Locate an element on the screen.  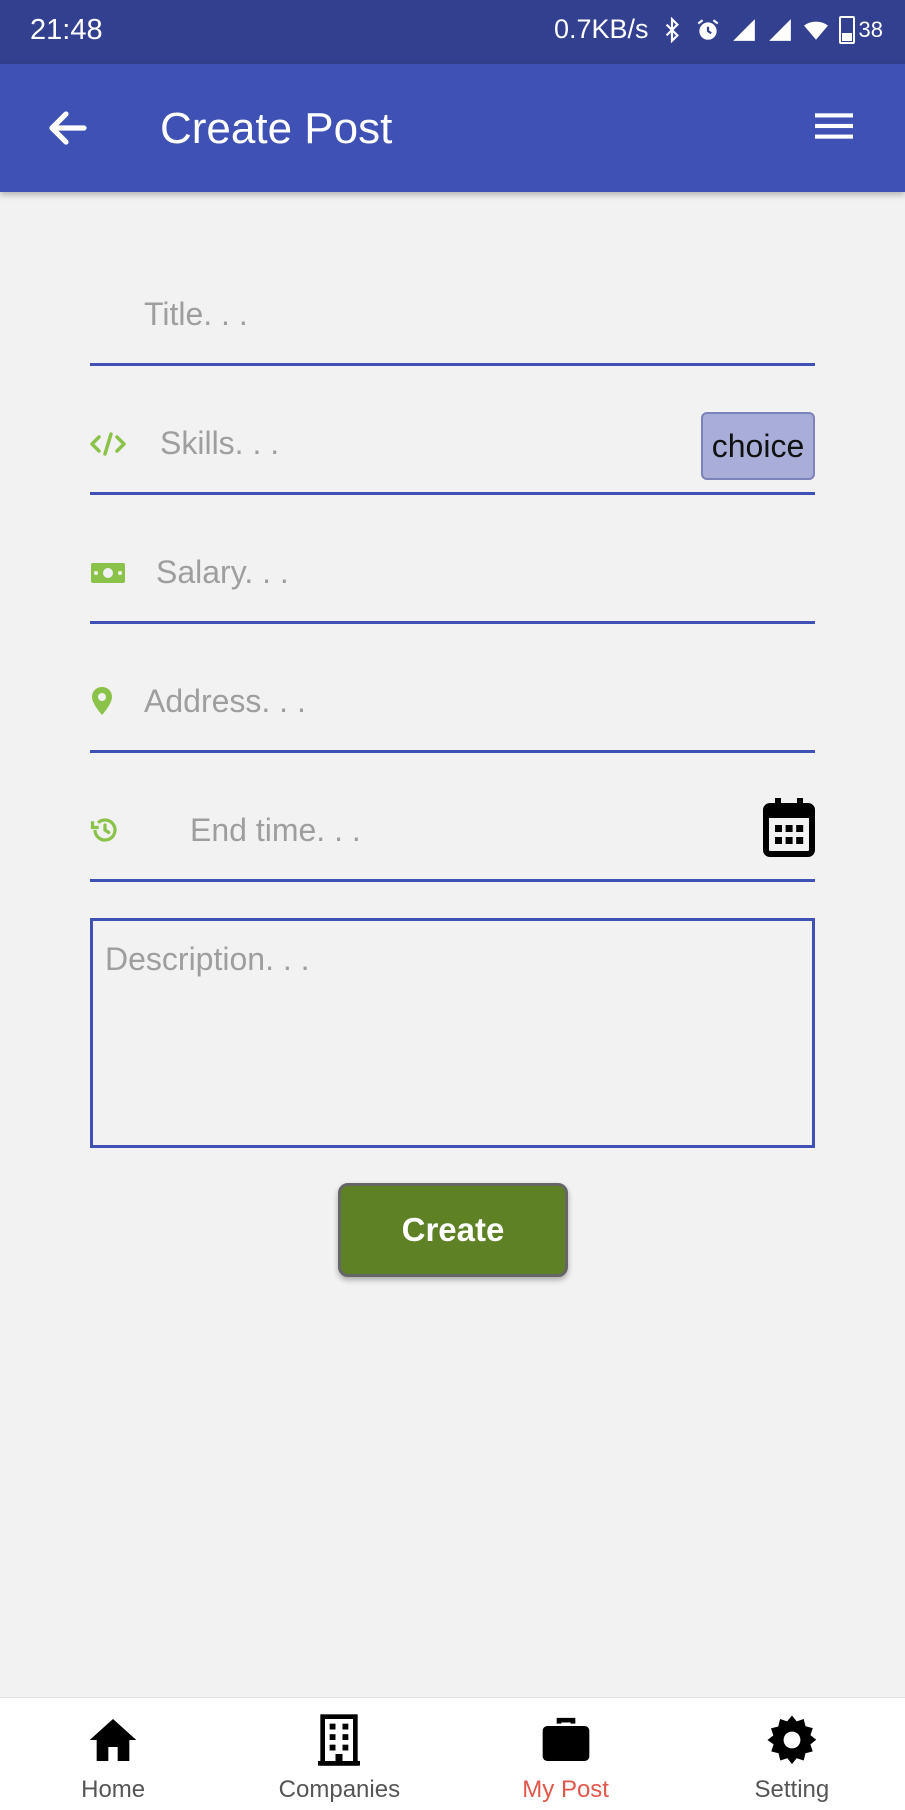
money-icon is located at coordinates (108, 573).